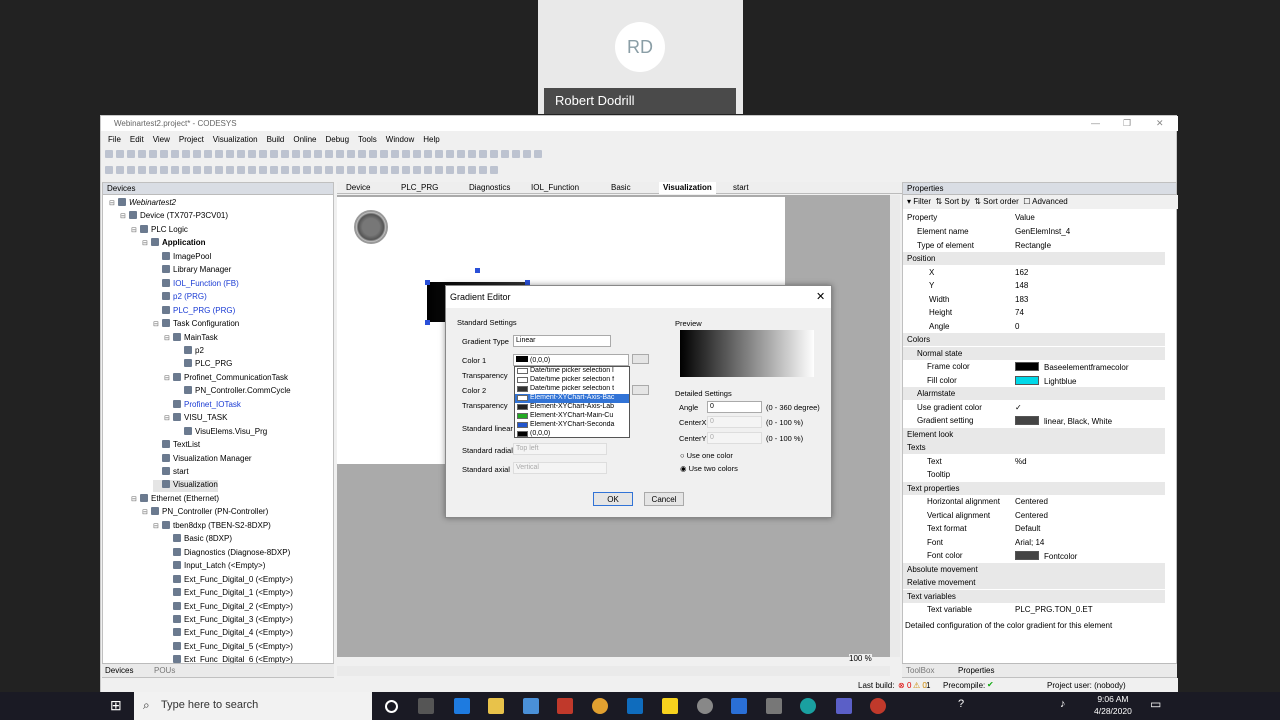 The width and height of the screenshot is (1280, 720). Describe the element at coordinates (1034, 609) in the screenshot. I see `property-row: Text variable PLC_PRG.TON_0.ET` at that location.